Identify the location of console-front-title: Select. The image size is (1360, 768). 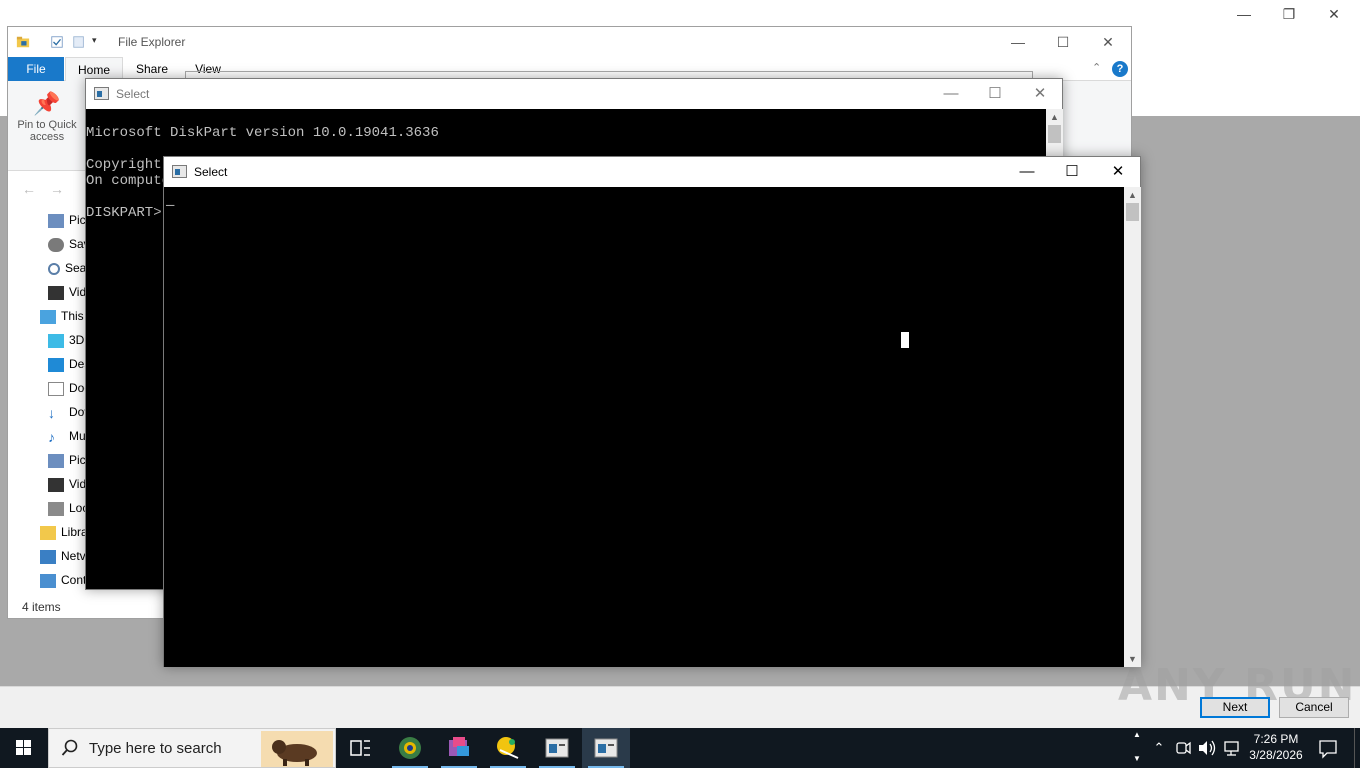
(211, 172).